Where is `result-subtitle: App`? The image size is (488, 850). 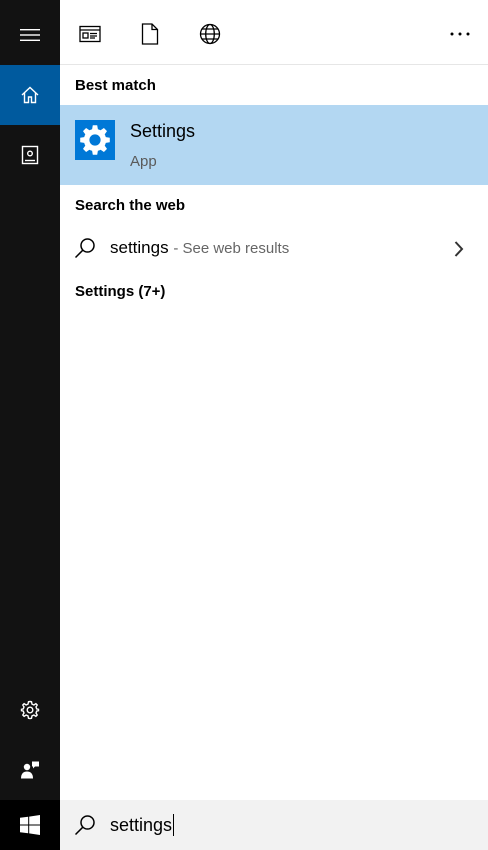
result-subtitle: App is located at coordinates (143, 161).